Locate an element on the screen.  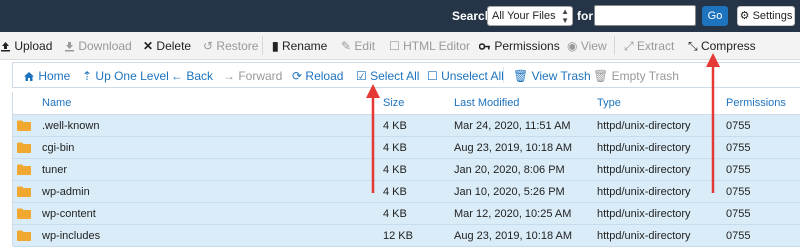
edit-label: Edit is located at coordinates (365, 46).